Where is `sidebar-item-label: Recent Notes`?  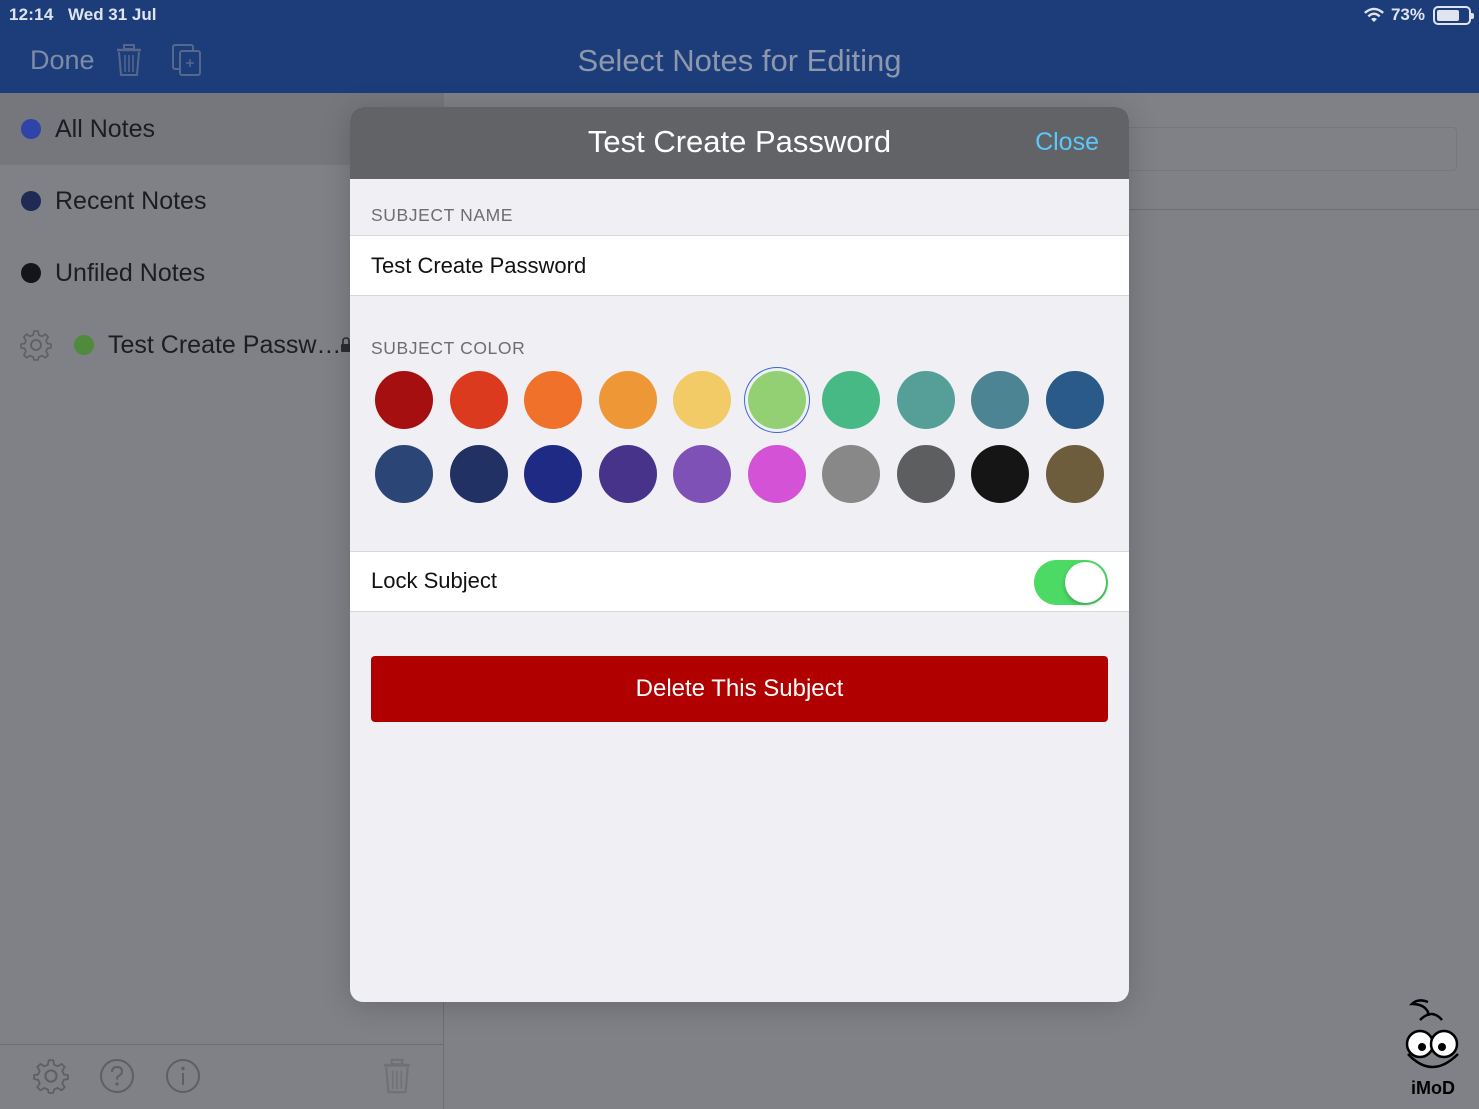 sidebar-item-label: Recent Notes is located at coordinates (131, 200).